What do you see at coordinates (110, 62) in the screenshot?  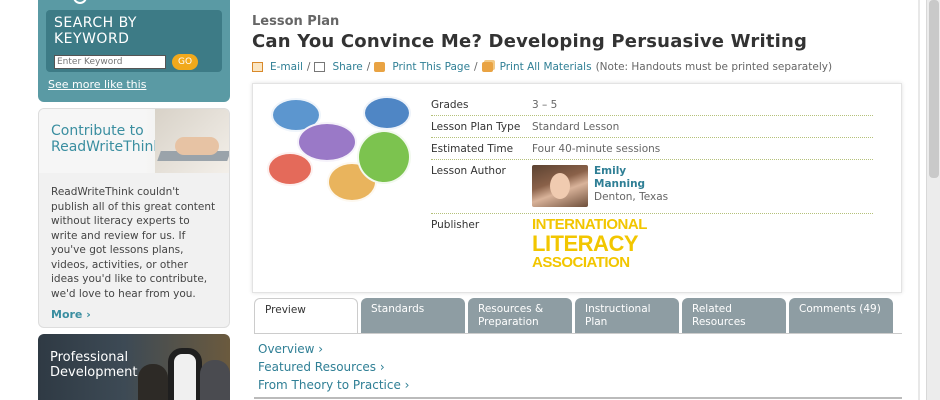 I see `keyword-search-input` at bounding box center [110, 62].